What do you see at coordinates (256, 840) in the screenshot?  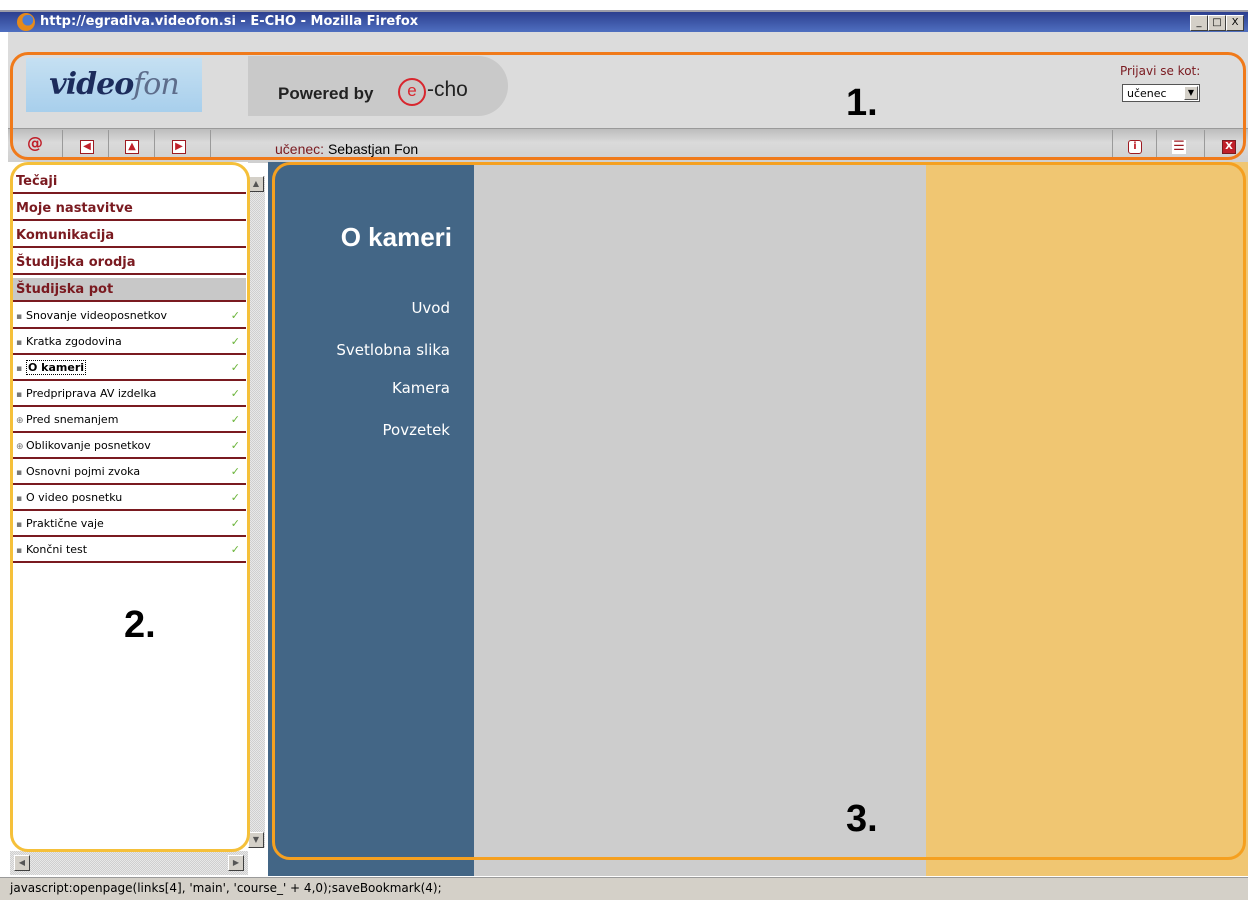 I see `scroll-down-icon: ▼` at bounding box center [256, 840].